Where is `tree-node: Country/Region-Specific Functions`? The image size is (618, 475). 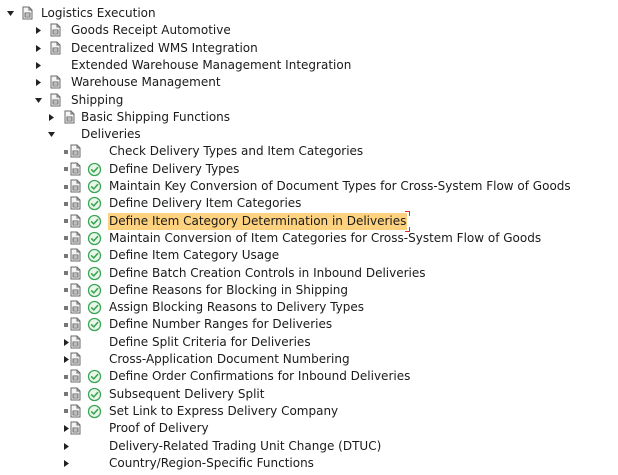
tree-node: Country/Region-Specific Functions is located at coordinates (309, 463).